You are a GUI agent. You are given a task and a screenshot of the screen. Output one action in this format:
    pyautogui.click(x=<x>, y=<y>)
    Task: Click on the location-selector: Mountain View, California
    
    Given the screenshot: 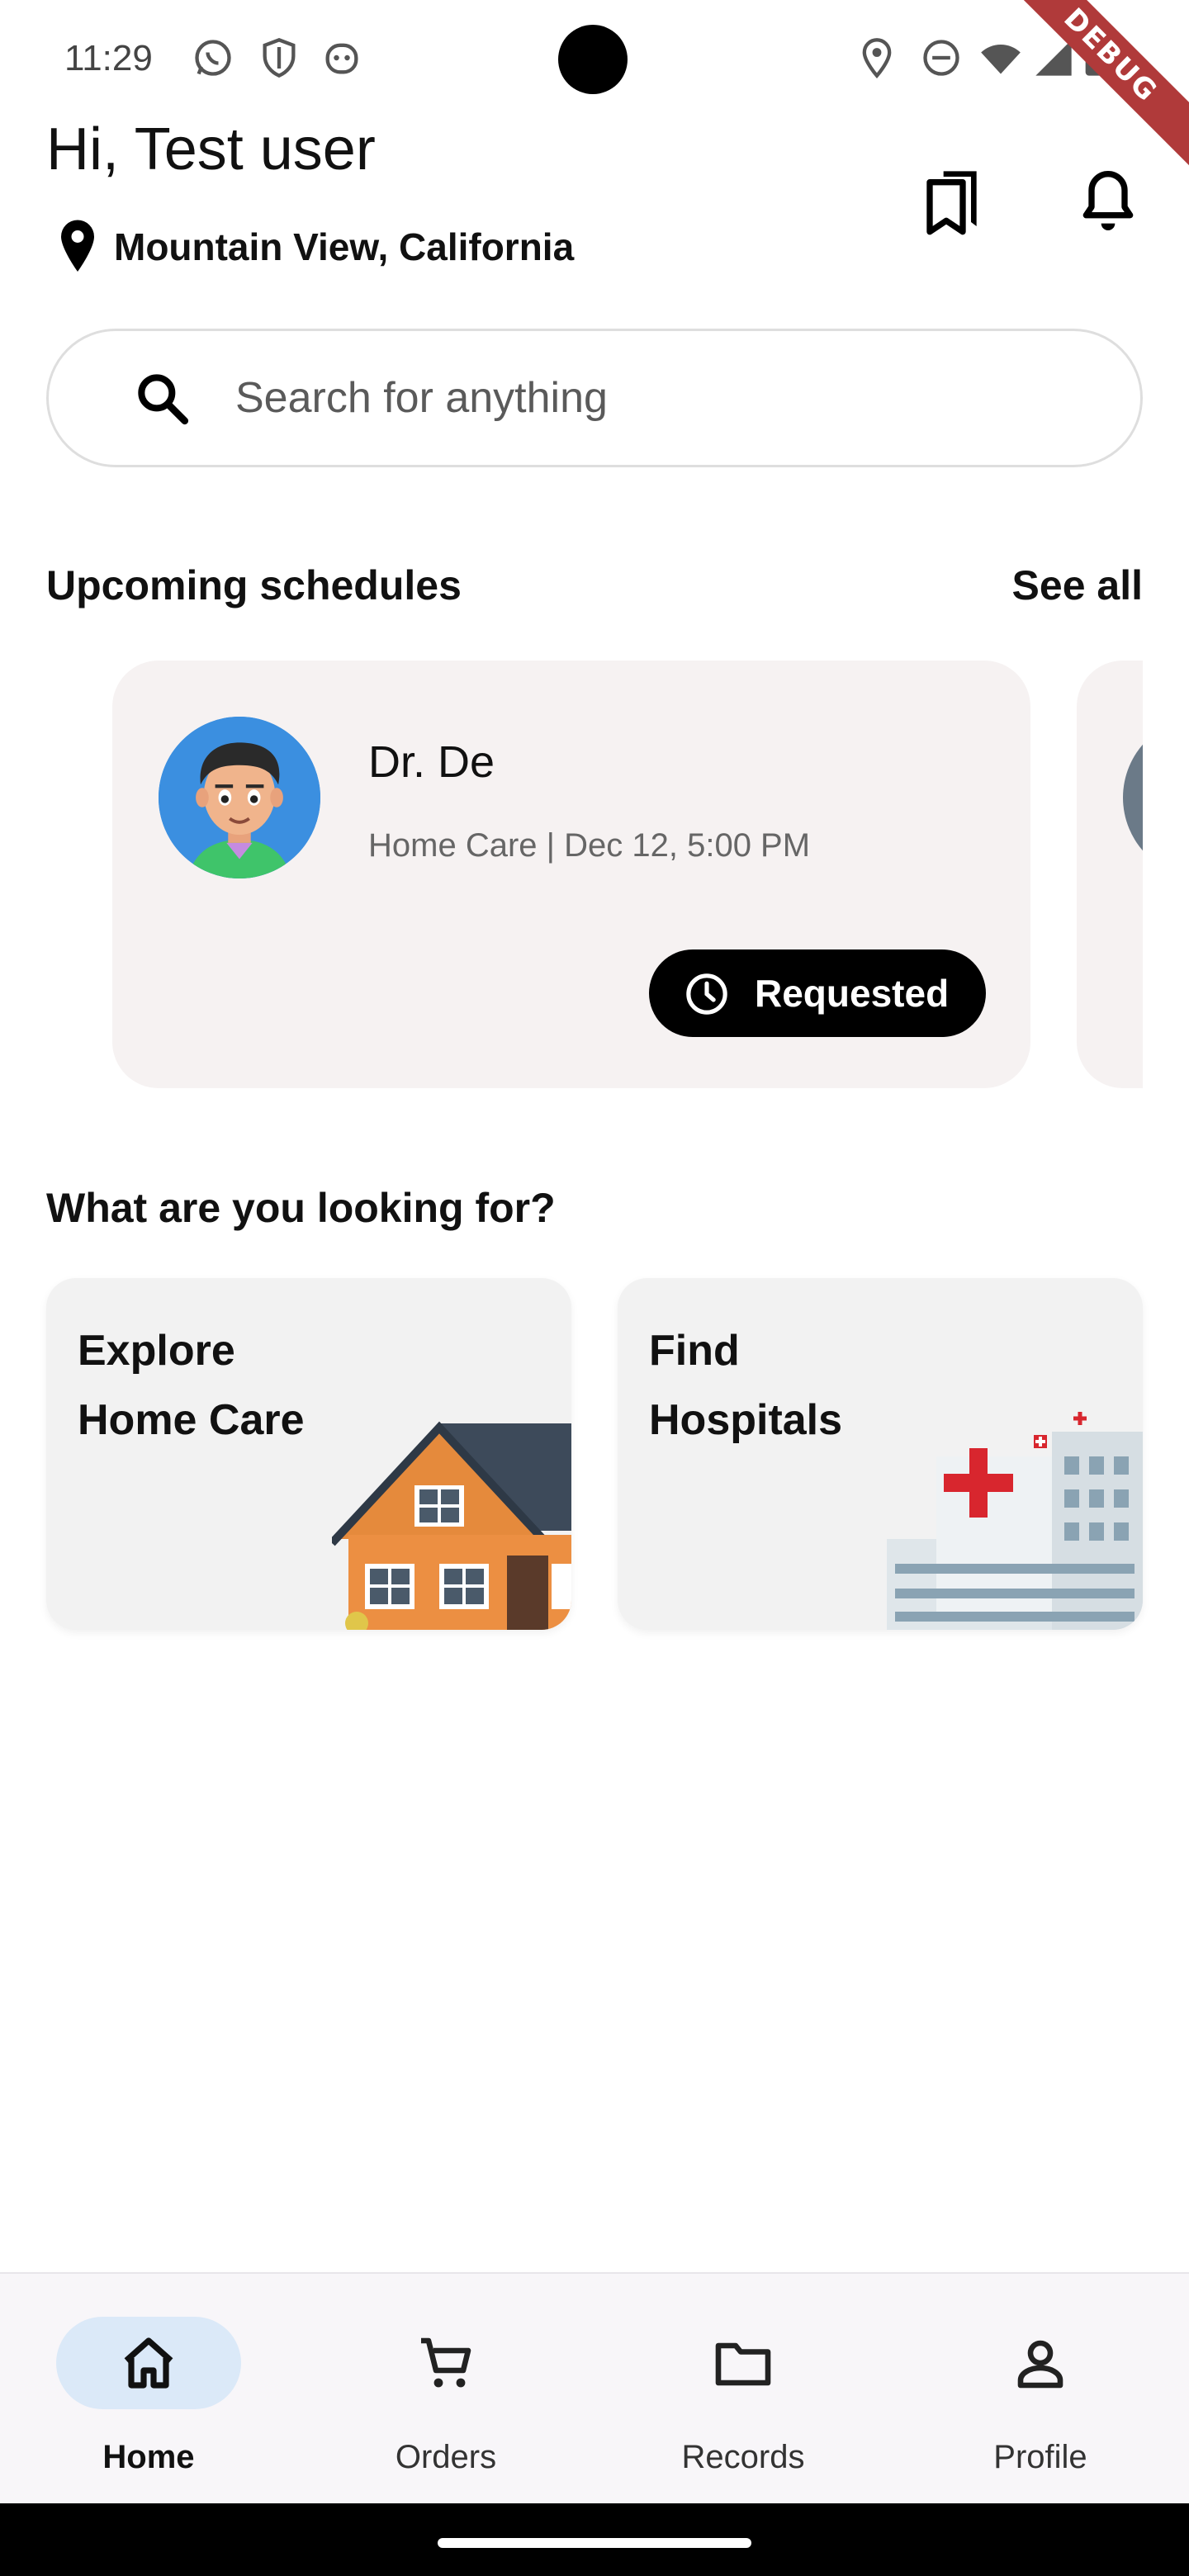 What is the action you would take?
    pyautogui.click(x=313, y=247)
    